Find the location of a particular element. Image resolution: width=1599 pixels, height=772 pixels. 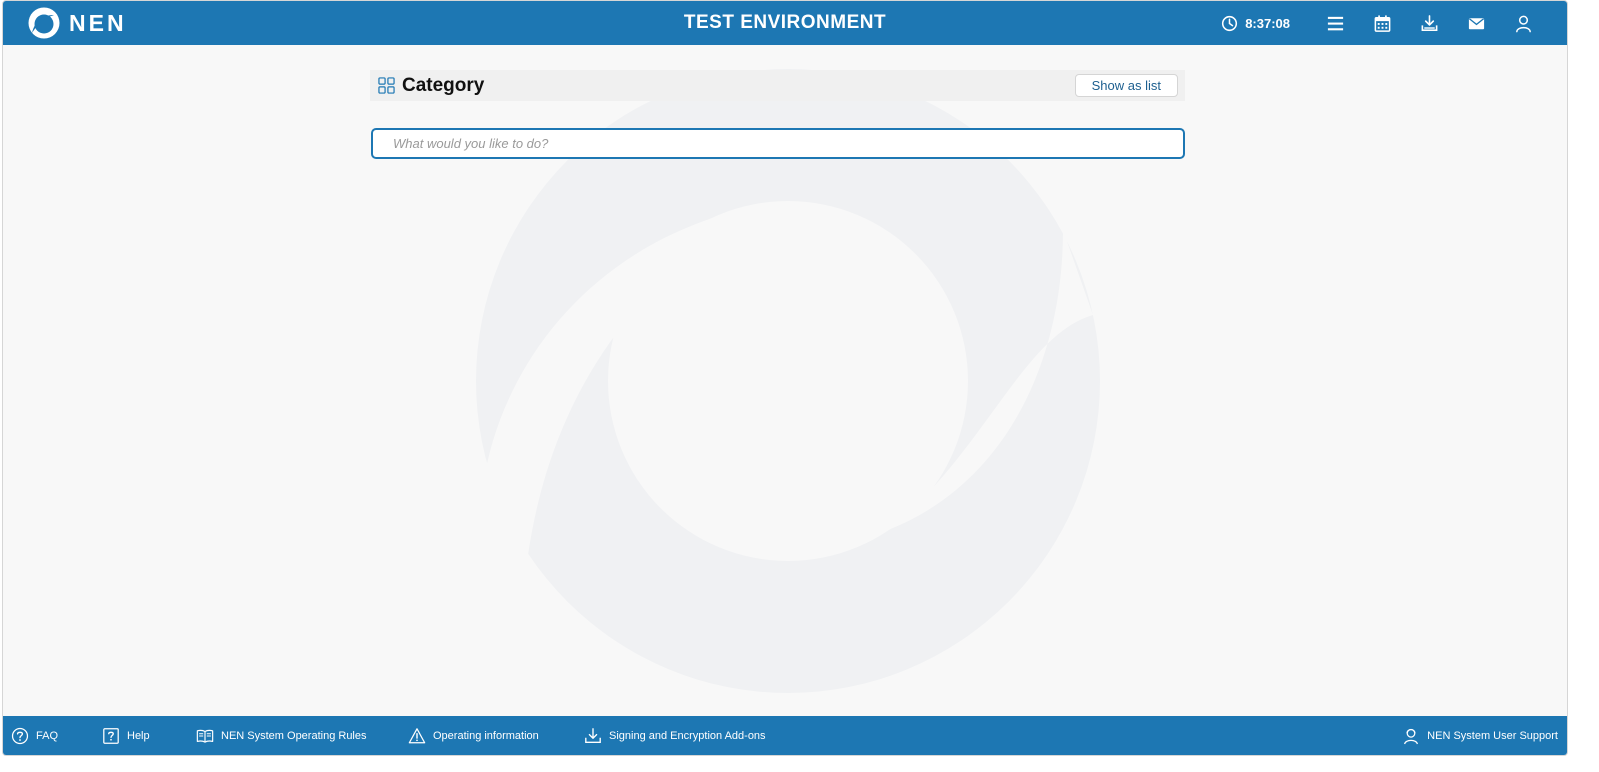

help-square-icon is located at coordinates (111, 735).